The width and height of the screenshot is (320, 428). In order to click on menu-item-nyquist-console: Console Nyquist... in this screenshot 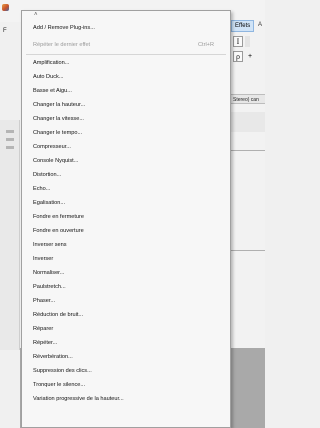, I will do `click(126, 161)`.